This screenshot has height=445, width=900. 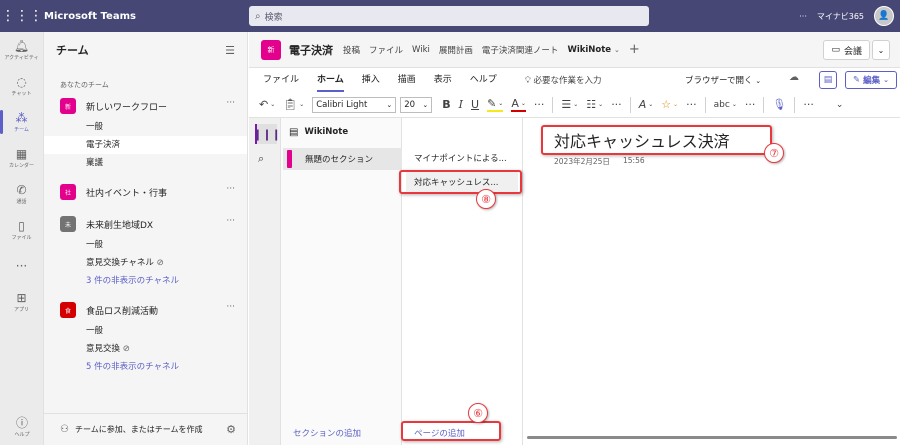 What do you see at coordinates (293, 104) in the screenshot?
I see `clipboard-icon: 📋︎ ⌄` at bounding box center [293, 104].